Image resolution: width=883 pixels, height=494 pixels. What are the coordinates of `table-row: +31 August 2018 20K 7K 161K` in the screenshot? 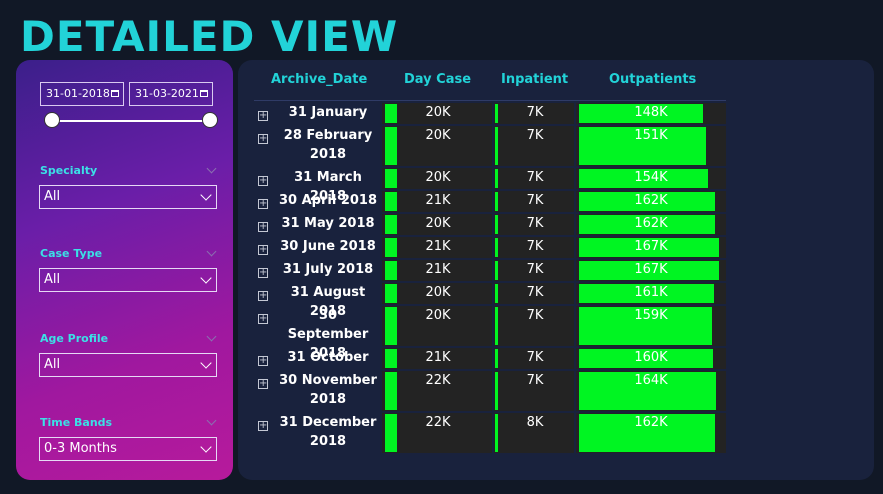 It's located at (556, 300).